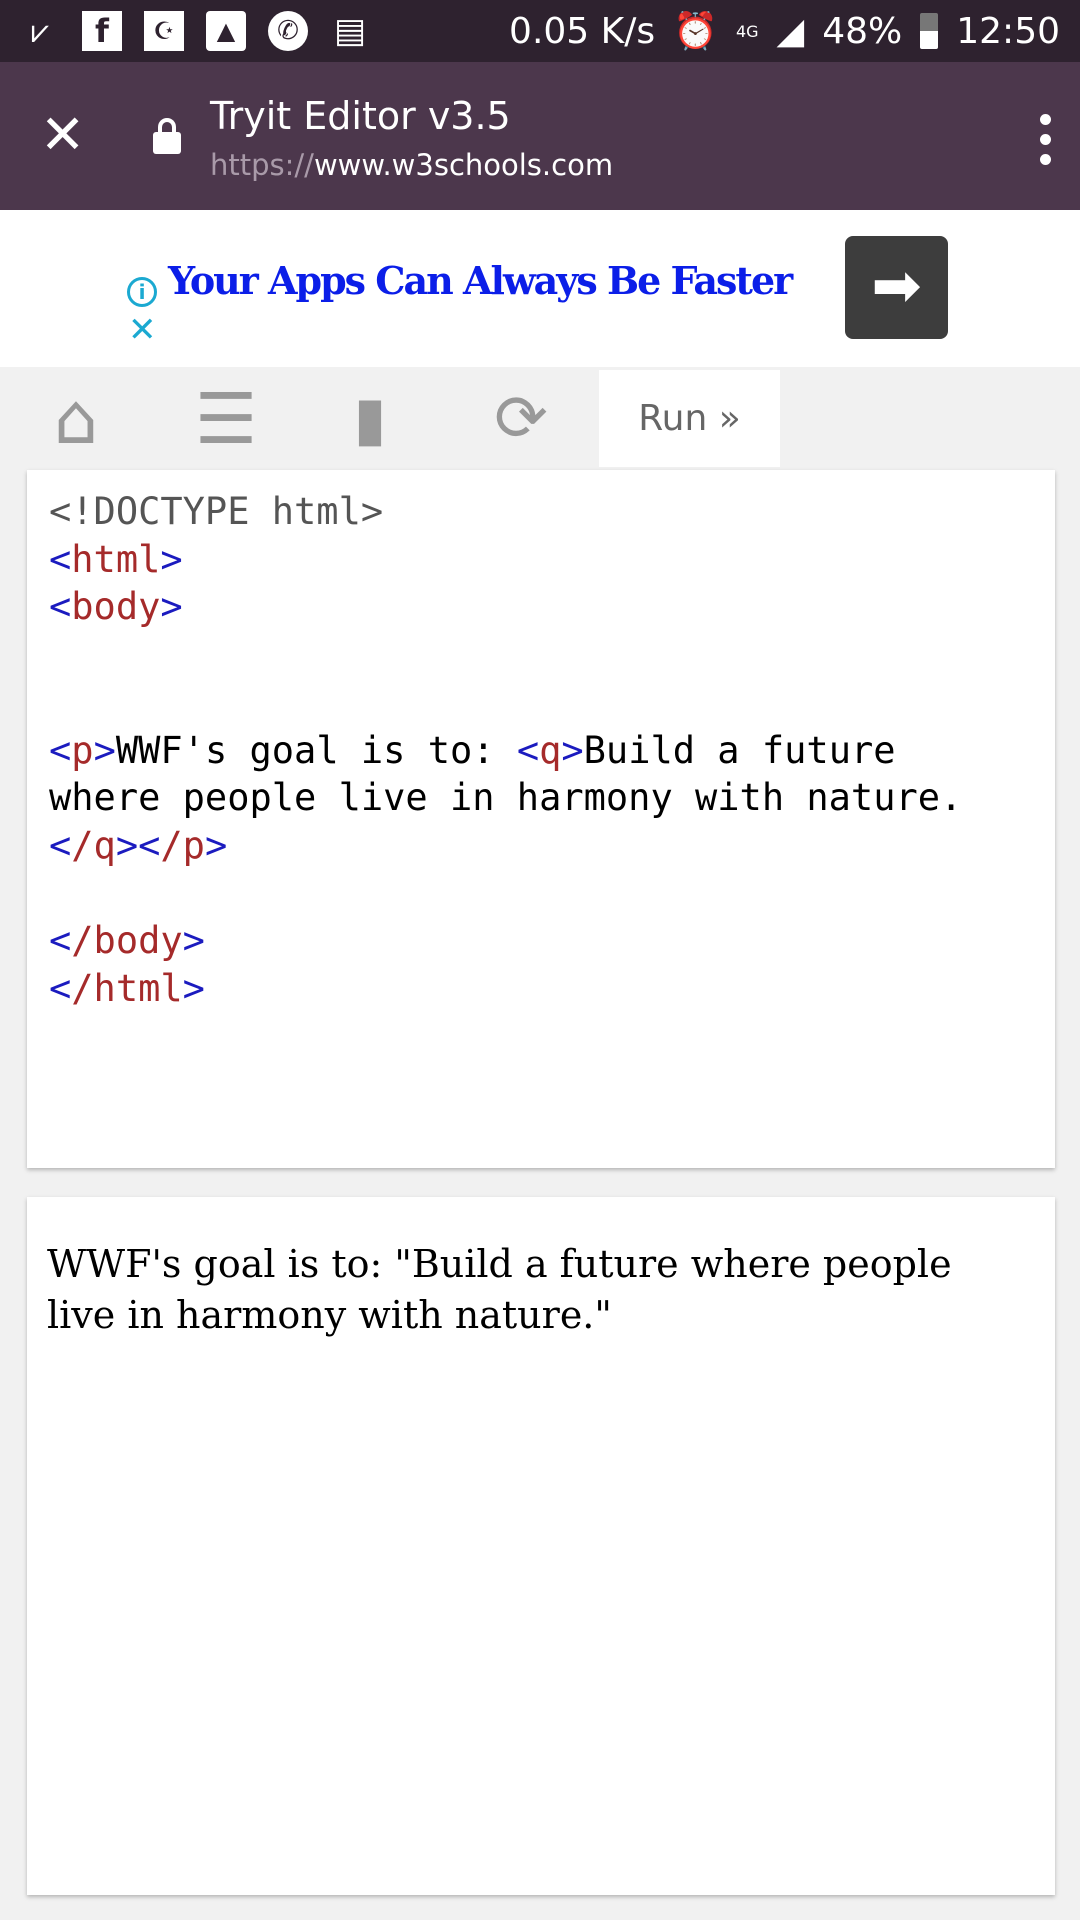  Describe the element at coordinates (689, 418) in the screenshot. I see `run-button: Run »` at that location.